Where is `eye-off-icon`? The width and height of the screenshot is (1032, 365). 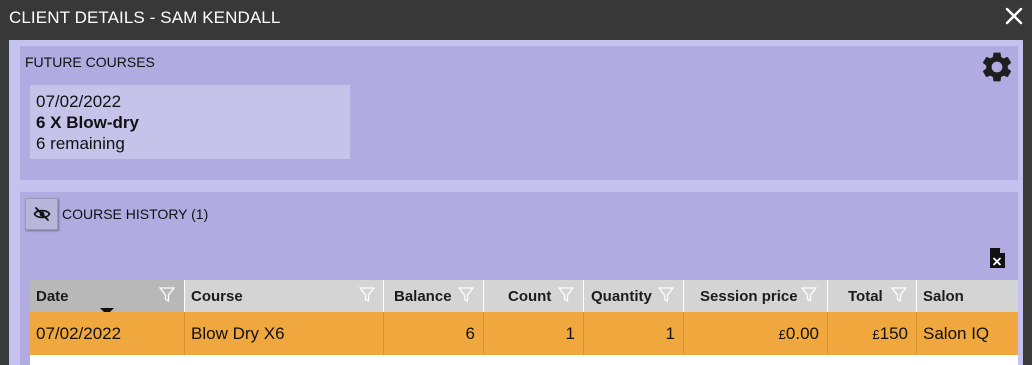 eye-off-icon is located at coordinates (42, 214).